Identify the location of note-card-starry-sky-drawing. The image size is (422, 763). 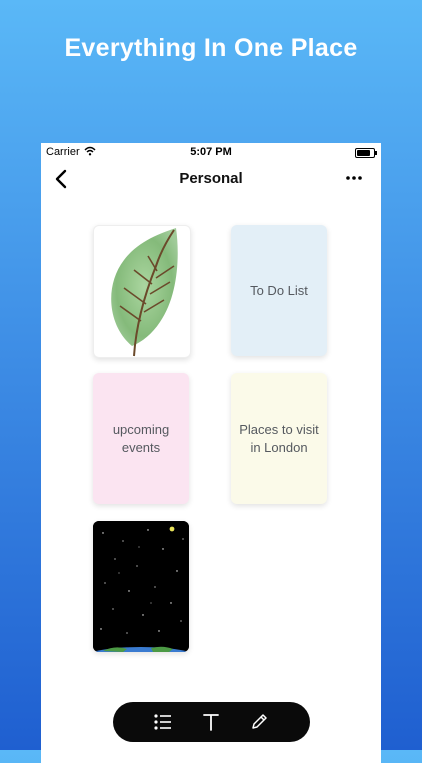
(141, 586).